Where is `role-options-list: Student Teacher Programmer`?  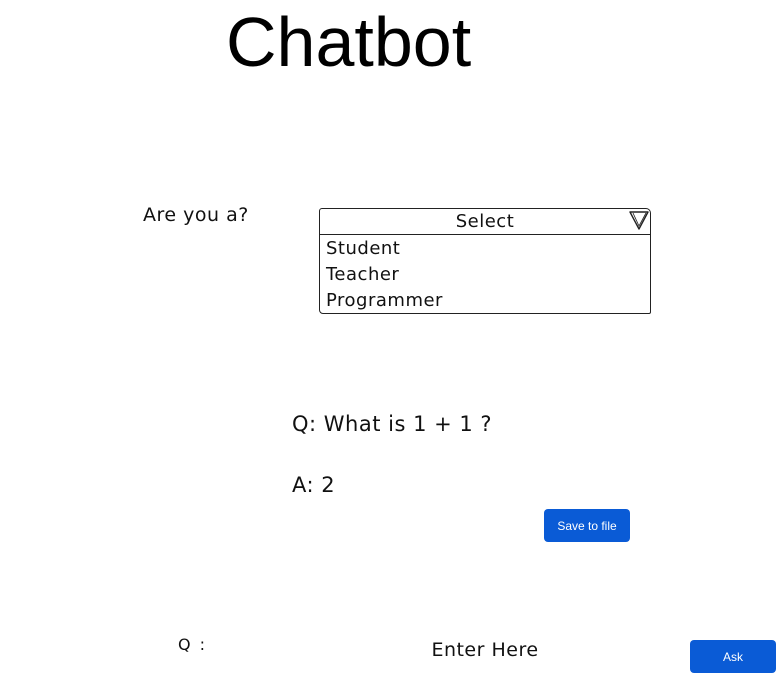
role-options-list: Student Teacher Programmer is located at coordinates (485, 274).